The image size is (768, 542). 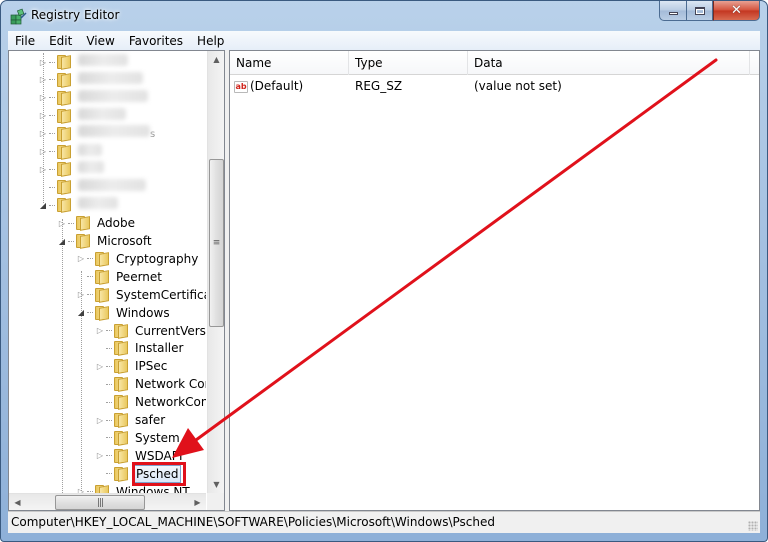 What do you see at coordinates (124, 313) in the screenshot?
I see `tree-item-windows: ◢ Windows` at bounding box center [124, 313].